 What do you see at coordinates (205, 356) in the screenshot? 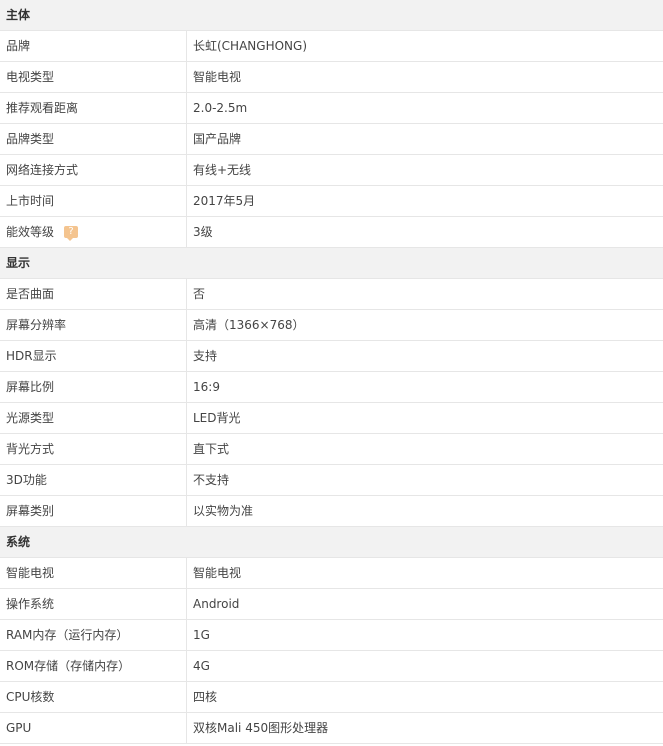
I see `spec-value: 支持` at bounding box center [205, 356].